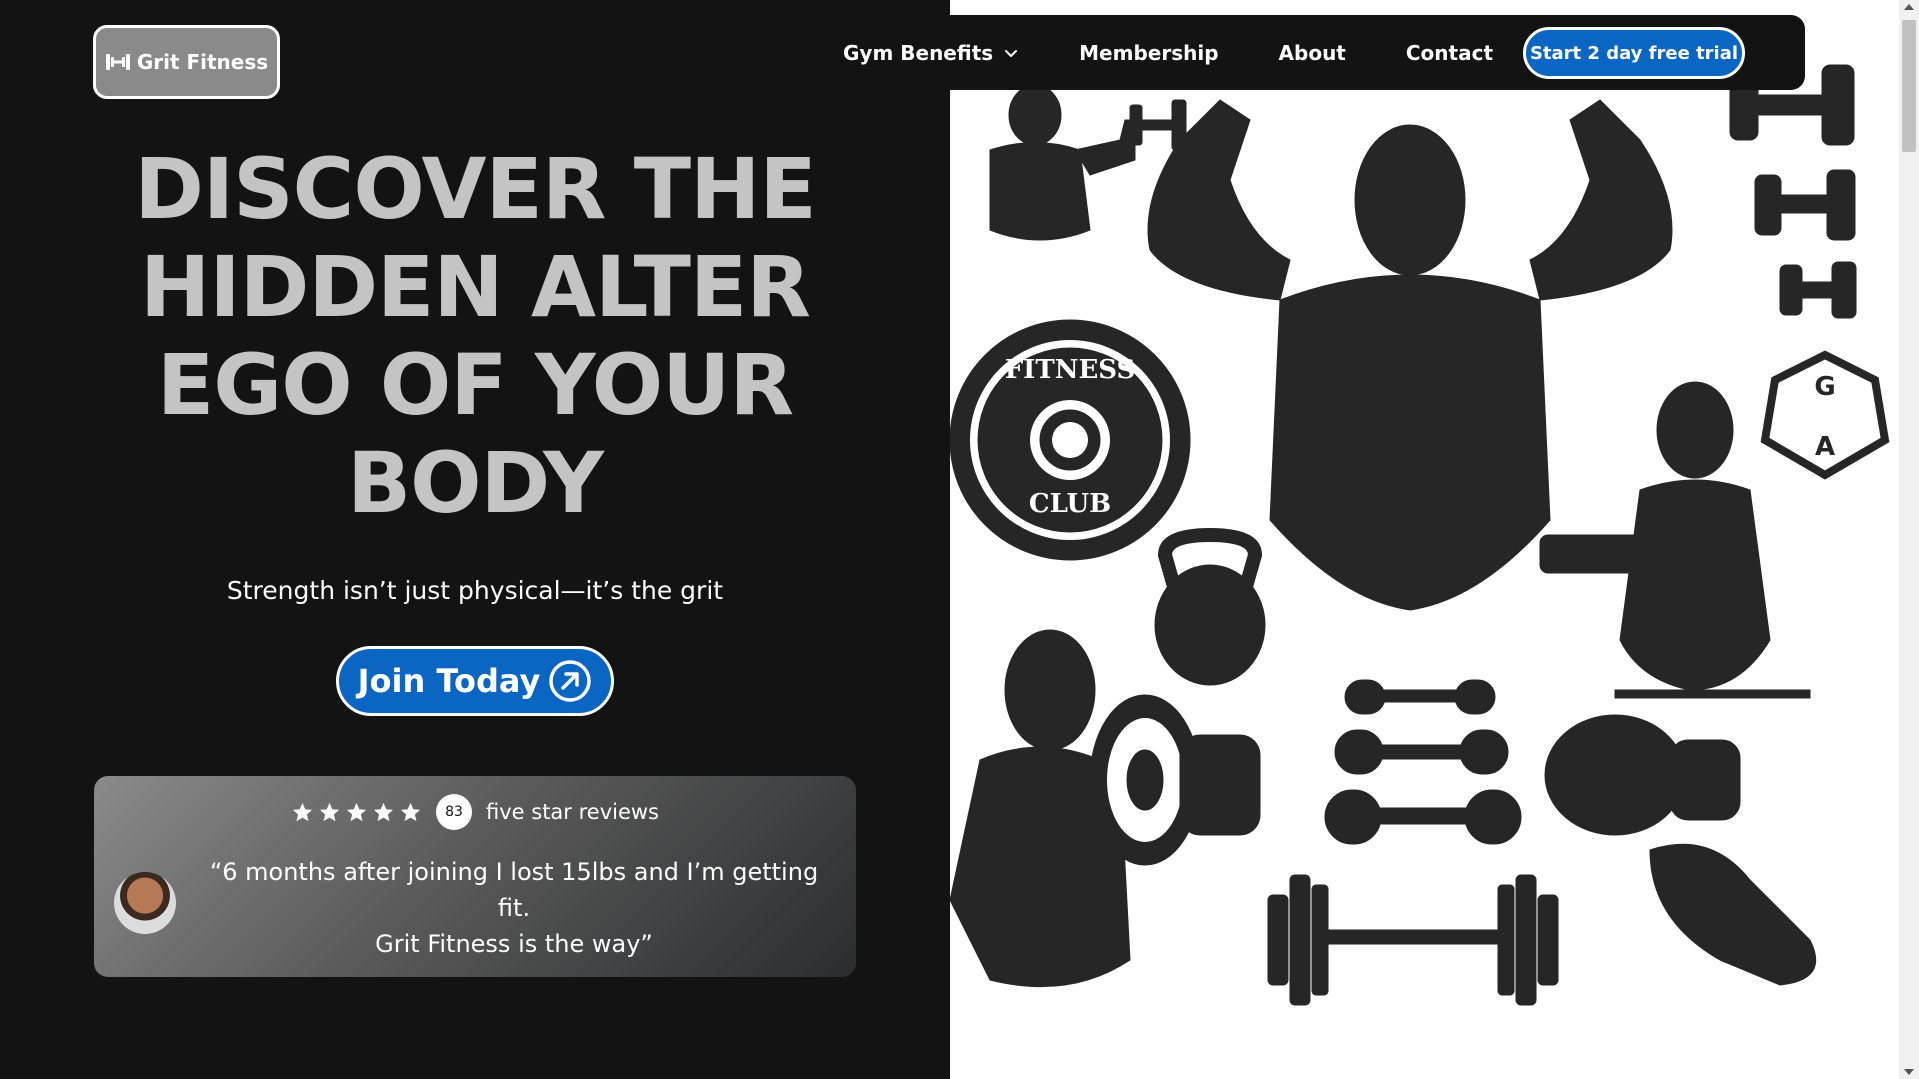  I want to click on quote-line: Grit Fitness is the way”, so click(514, 944).